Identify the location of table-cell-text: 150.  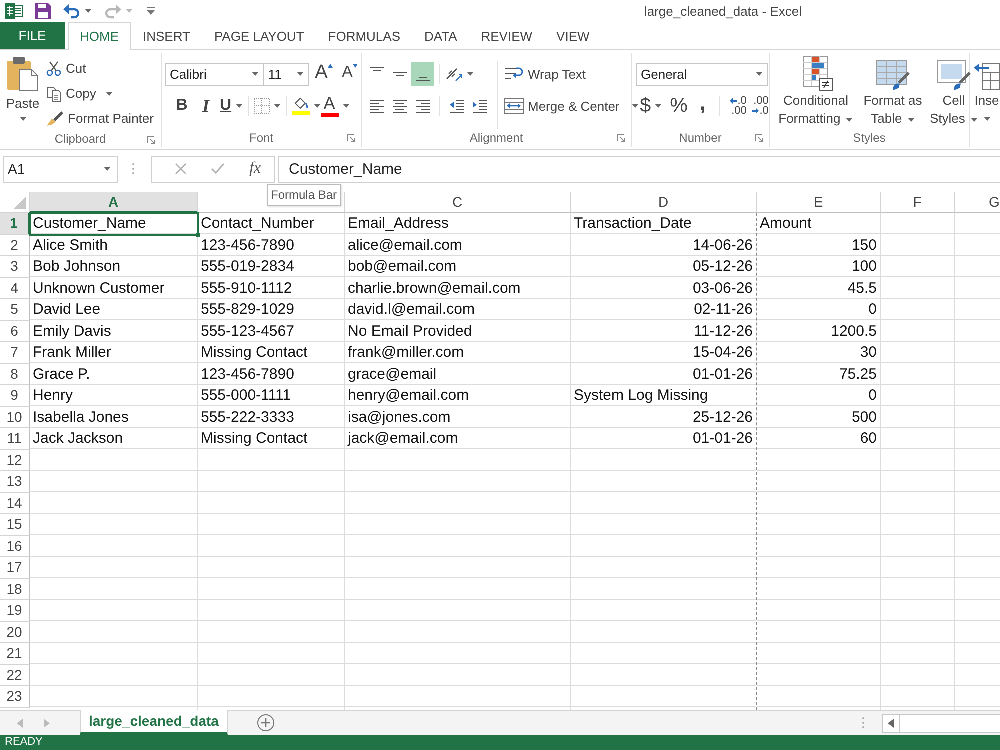
(864, 246).